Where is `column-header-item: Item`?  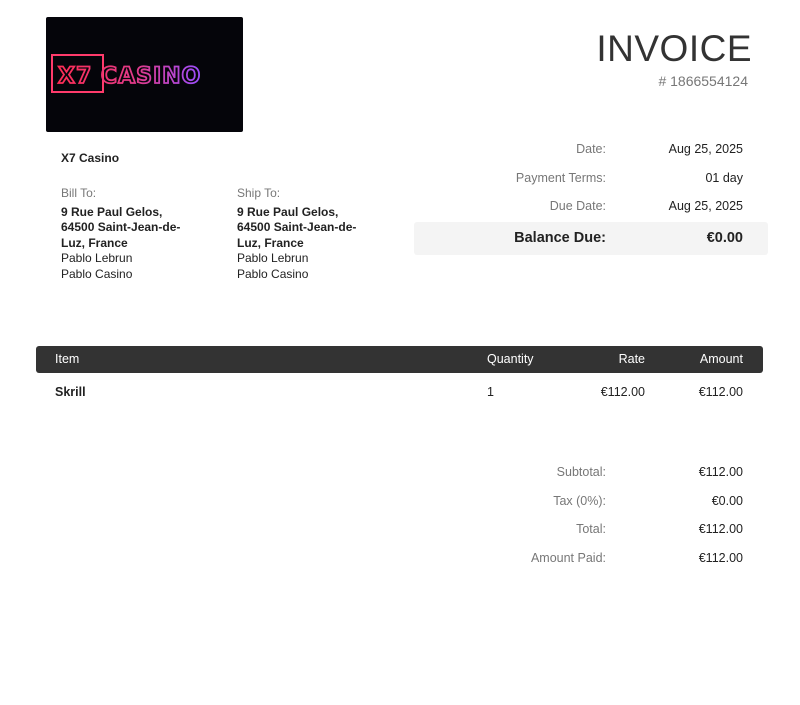
column-header-item: Item is located at coordinates (67, 359).